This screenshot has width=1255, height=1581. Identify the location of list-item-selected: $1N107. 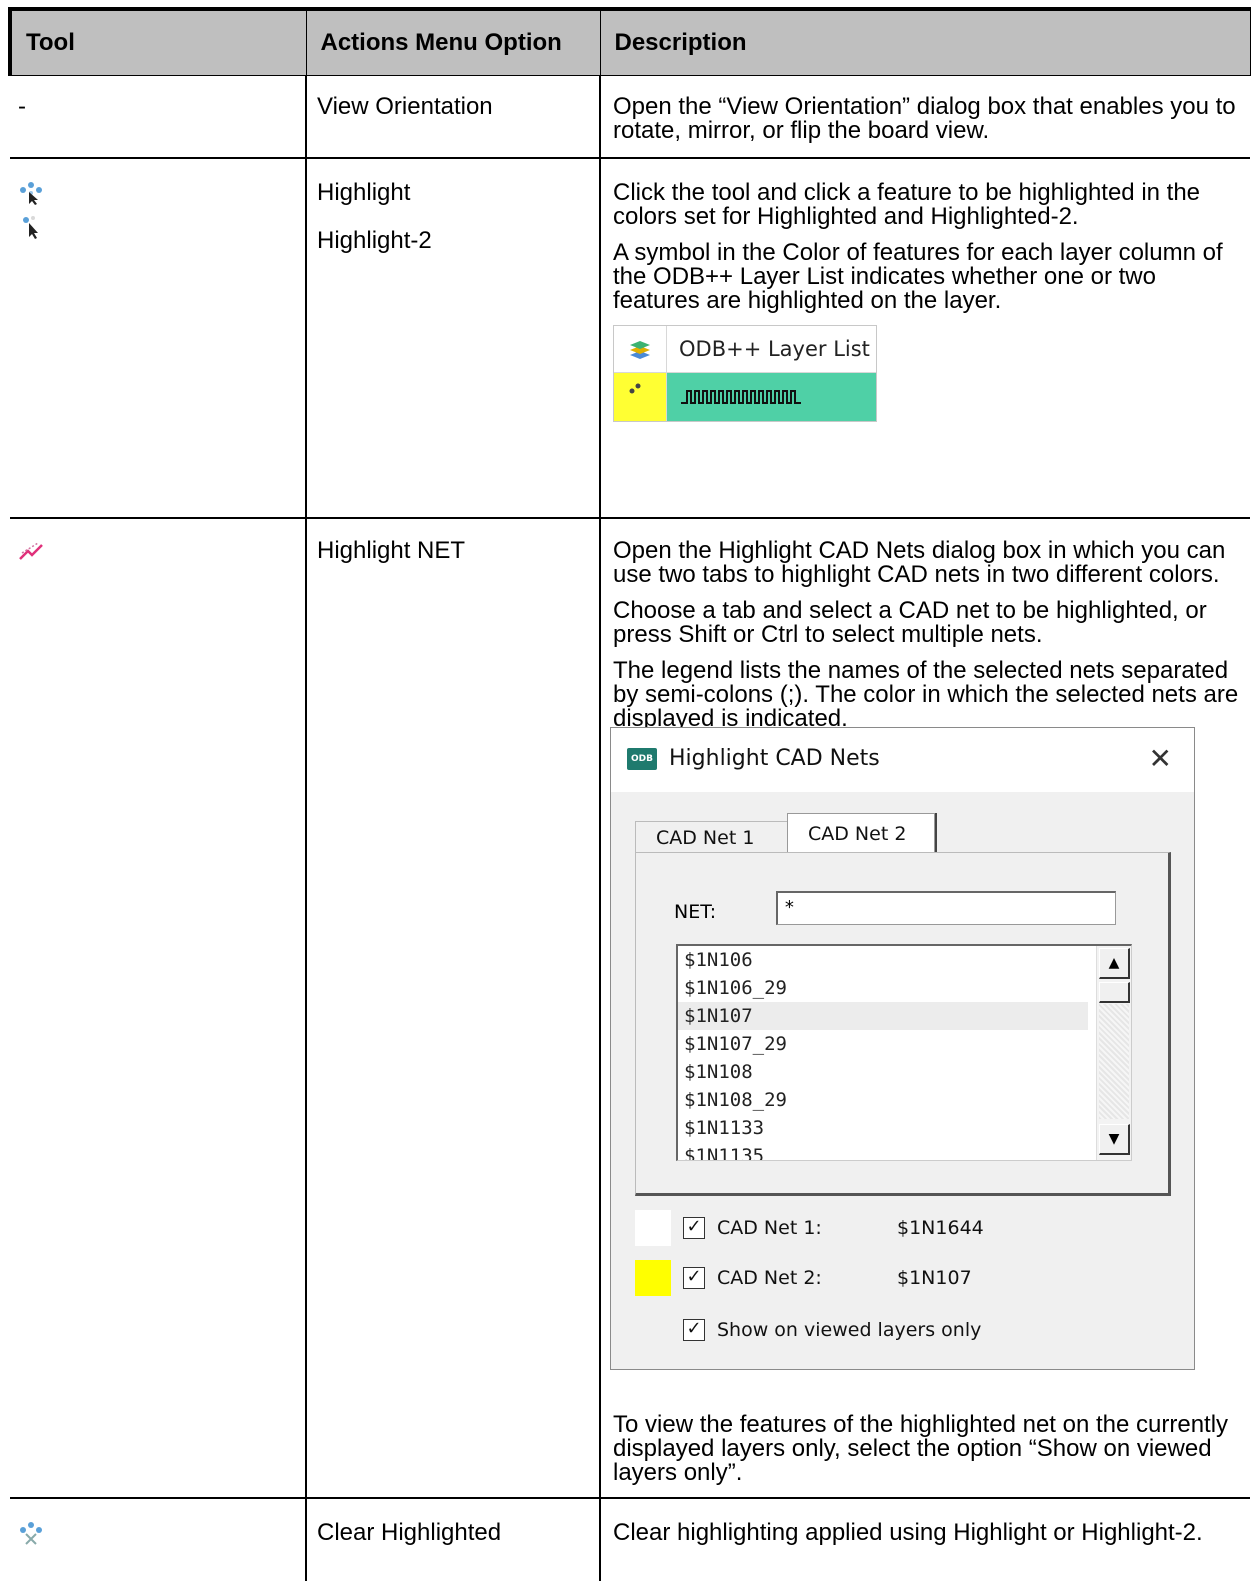
(883, 1016).